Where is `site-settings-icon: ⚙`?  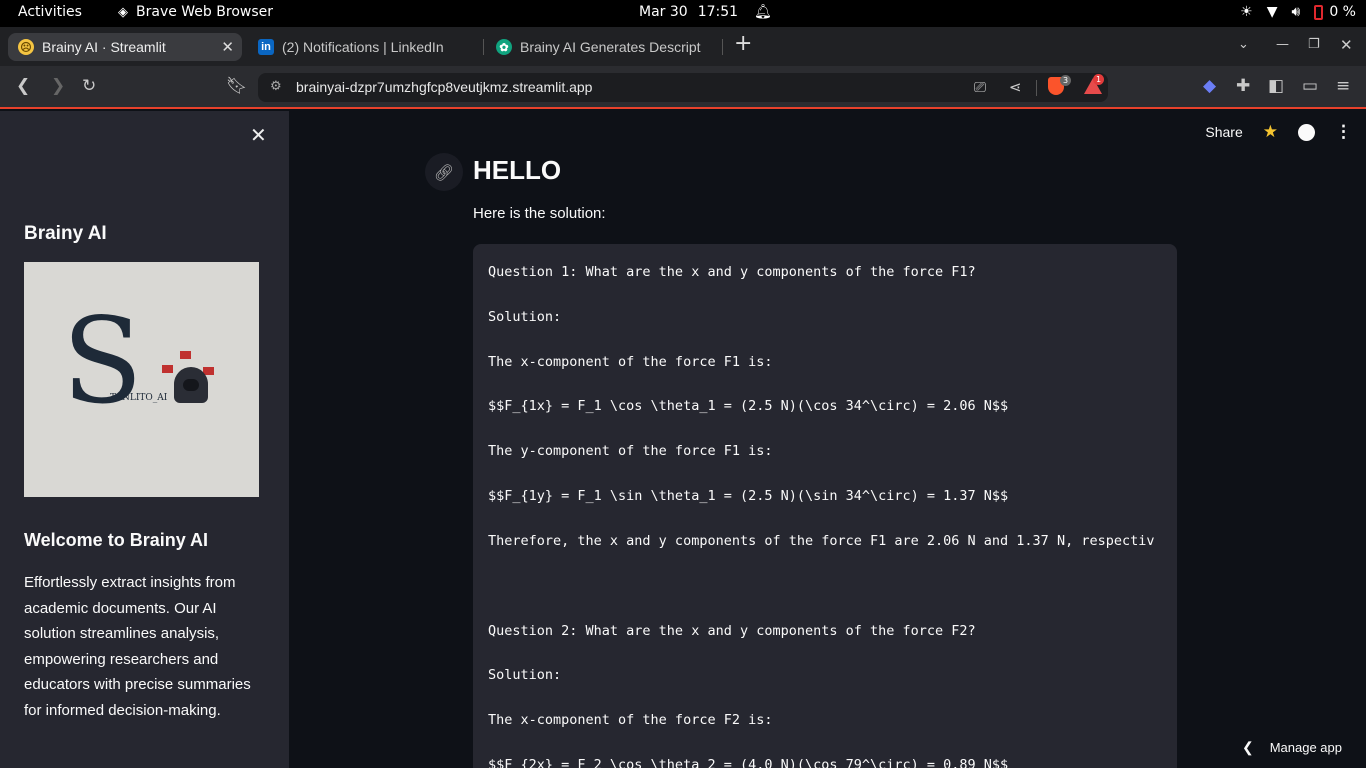 site-settings-icon: ⚙ is located at coordinates (276, 86).